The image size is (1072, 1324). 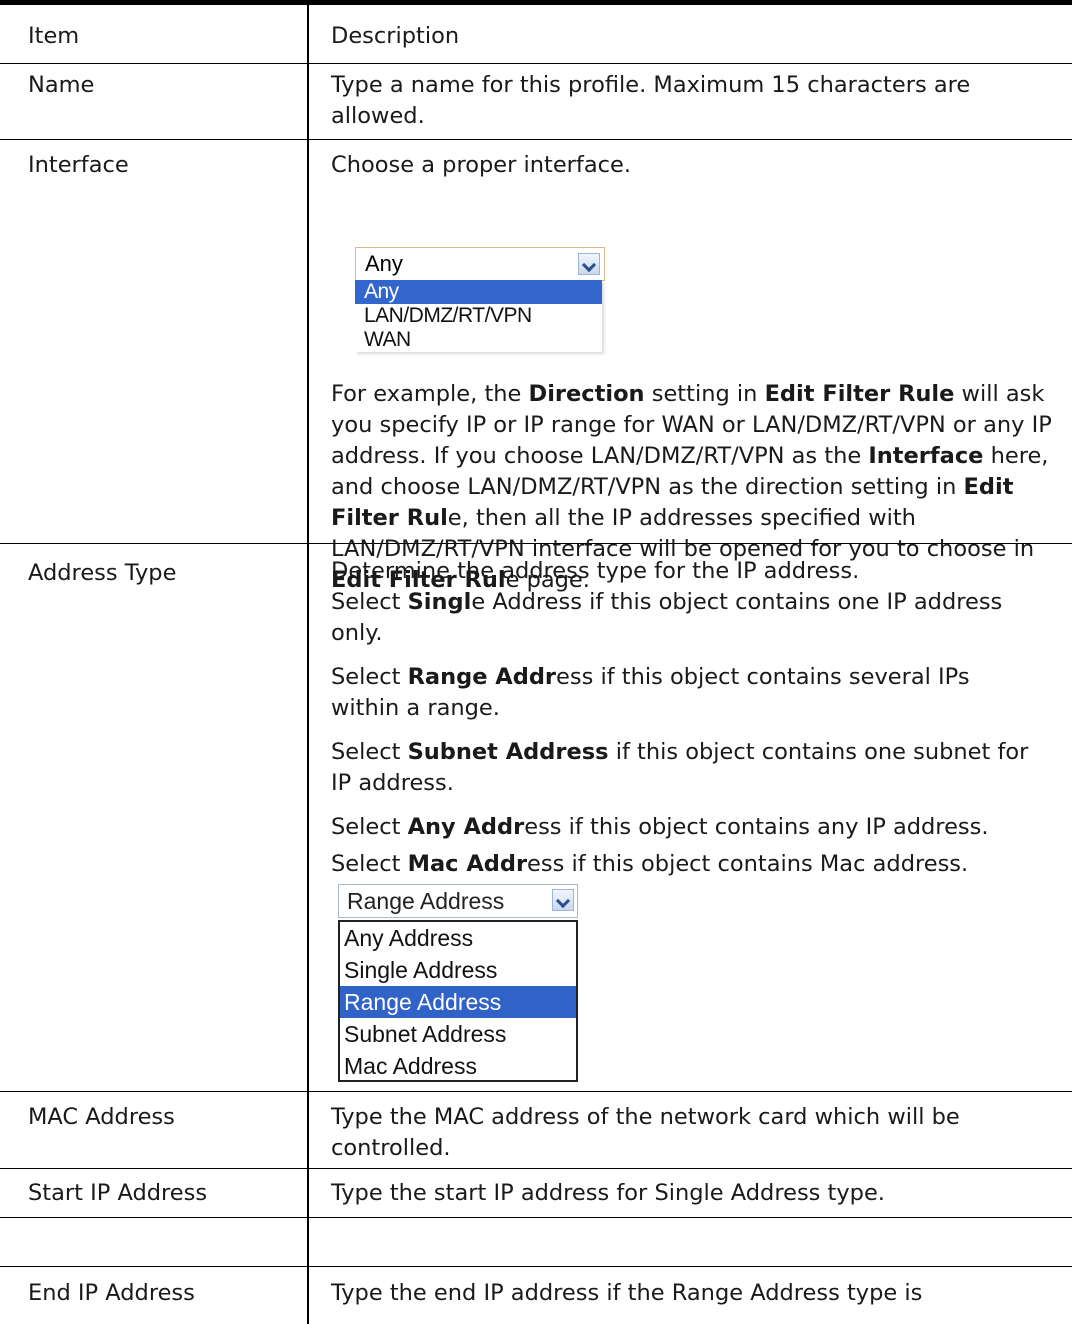 I want to click on address-type-option: Range Address, so click(x=458, y=1002).